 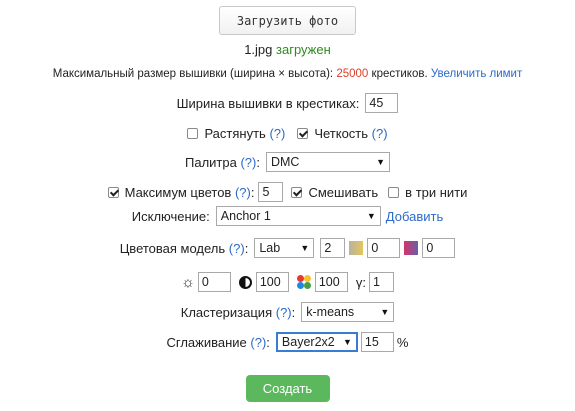 I want to click on add-exclusion-link: Добавить, so click(x=414, y=216).